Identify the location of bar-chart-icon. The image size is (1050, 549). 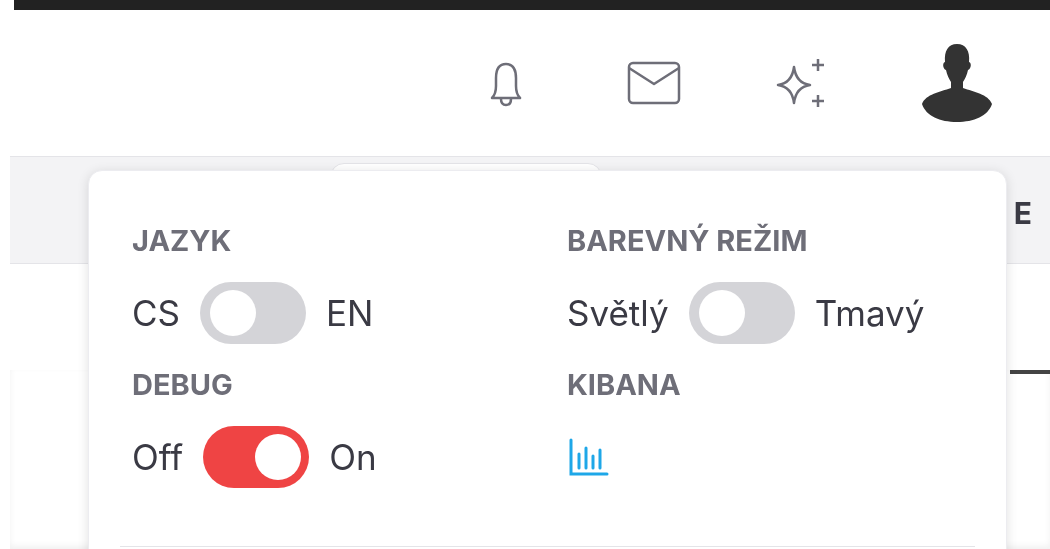
(589, 457).